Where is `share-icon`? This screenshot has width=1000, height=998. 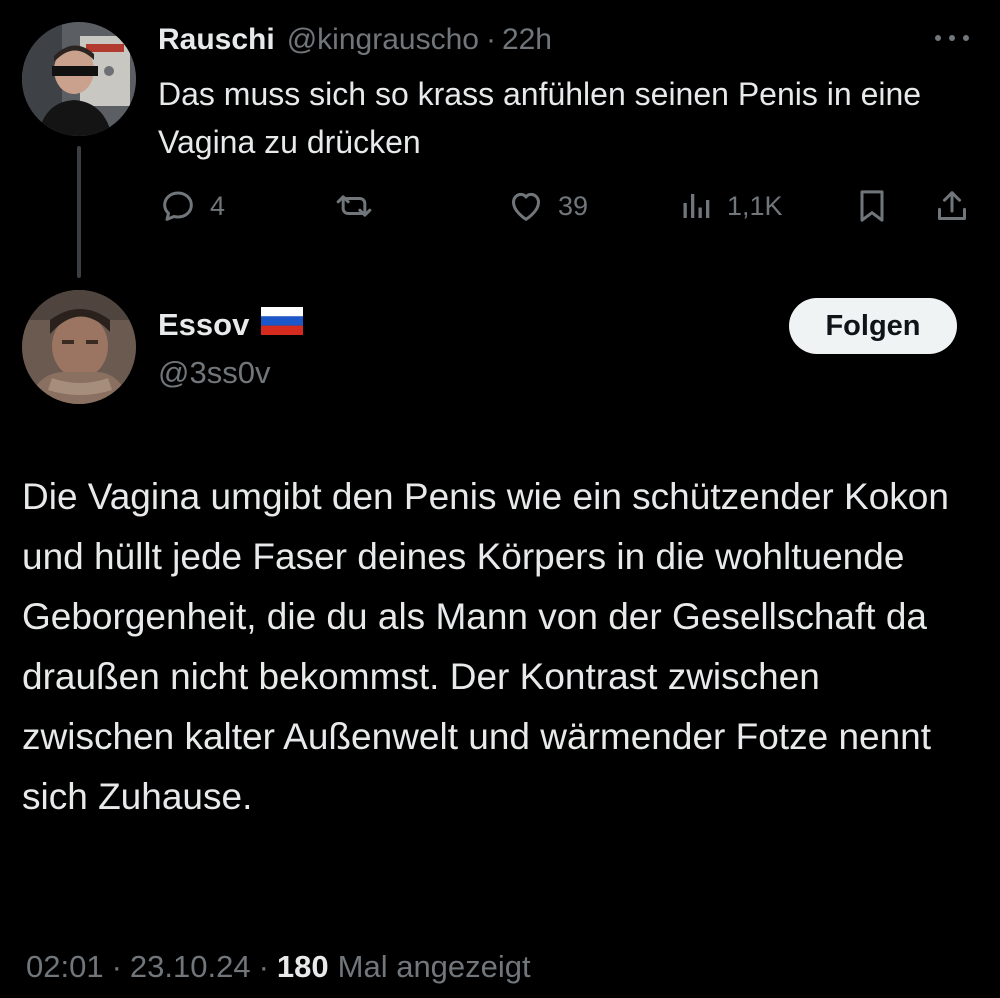
share-icon is located at coordinates (952, 206).